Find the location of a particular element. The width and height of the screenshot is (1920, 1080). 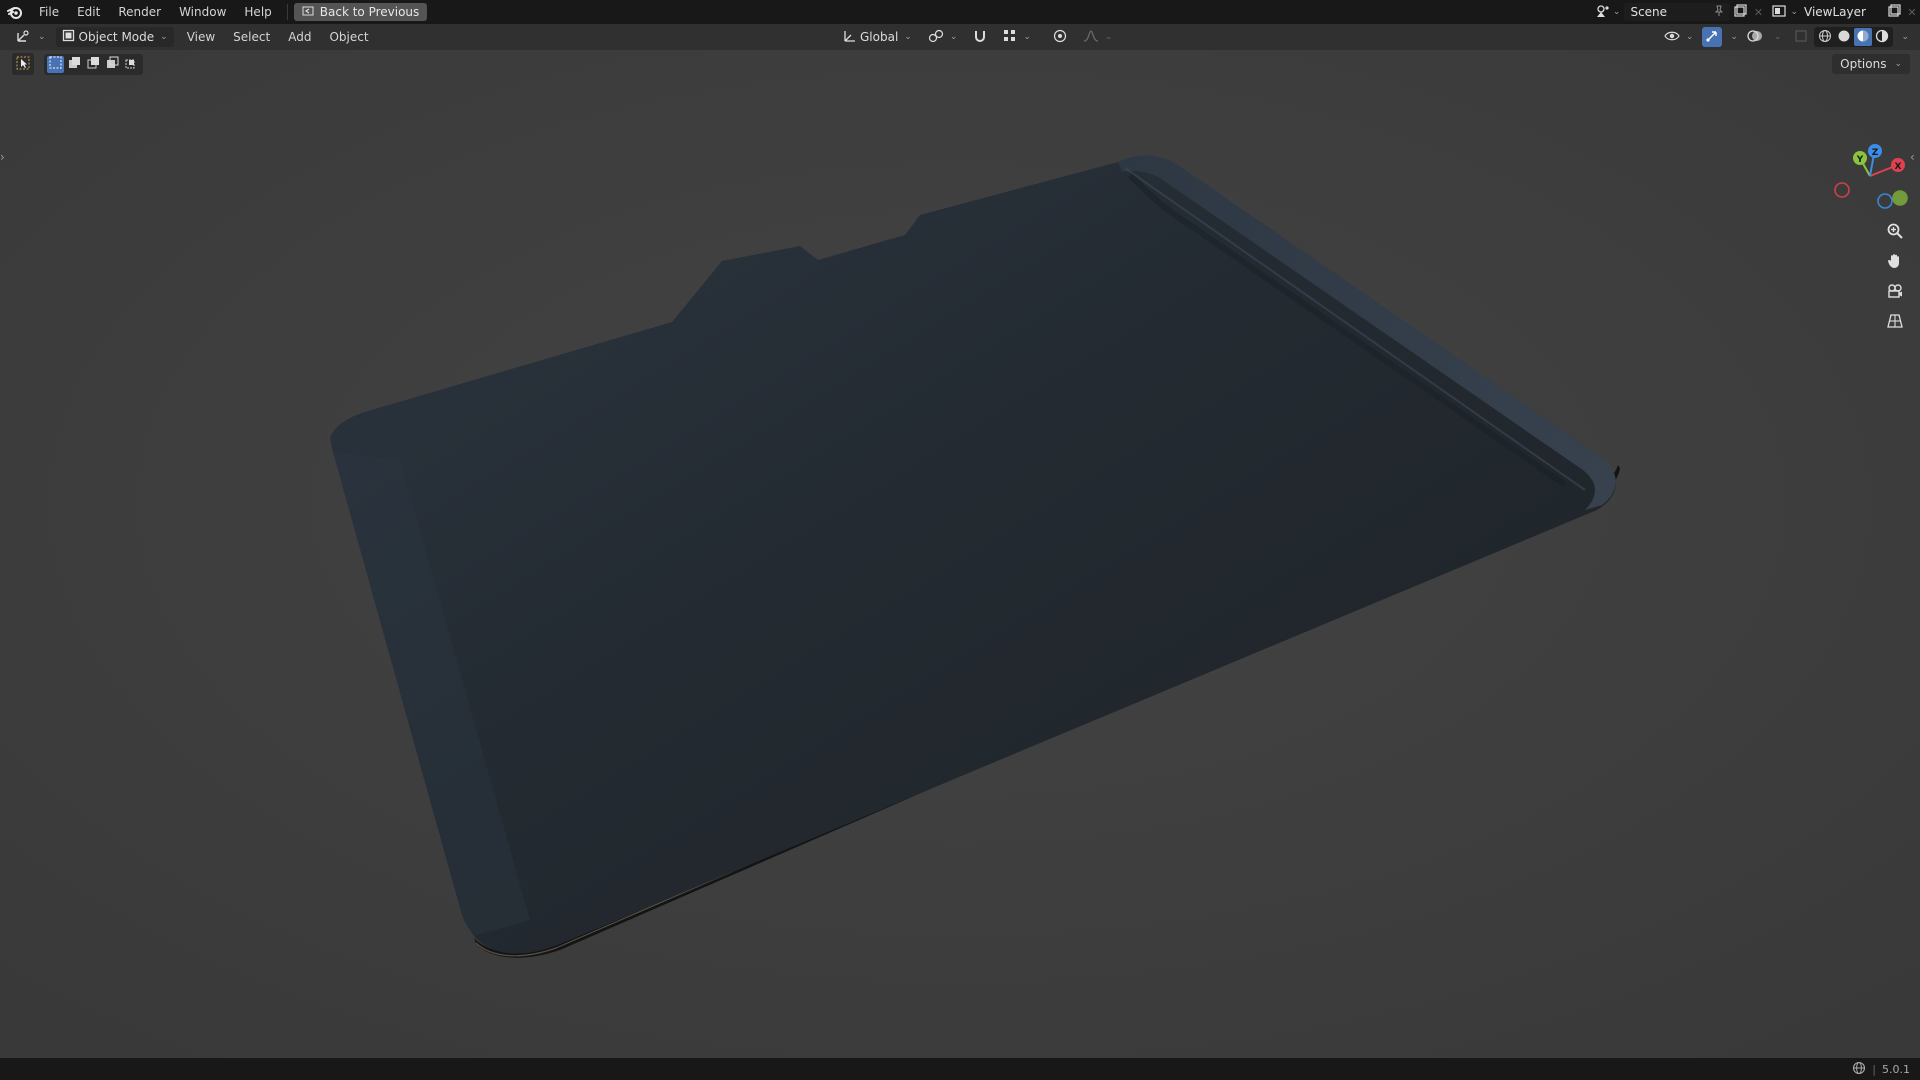

select-subtract-icon is located at coordinates (93, 64).